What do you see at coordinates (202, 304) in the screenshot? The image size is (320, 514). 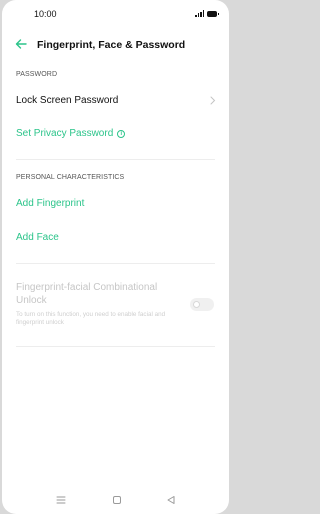 I see `combinational-unlock-toggle` at bounding box center [202, 304].